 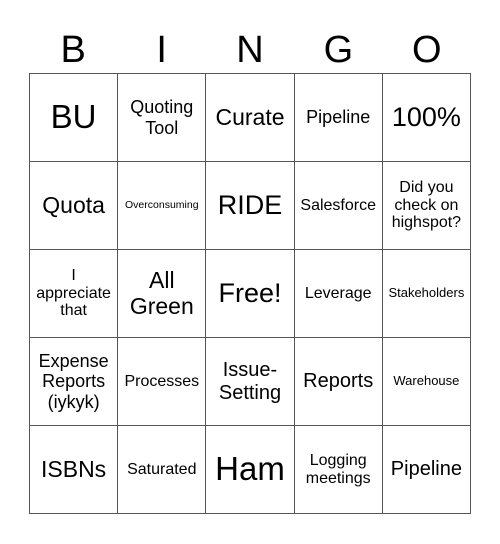 What do you see at coordinates (338, 470) in the screenshot?
I see `bingo-cell: Logging meetings` at bounding box center [338, 470].